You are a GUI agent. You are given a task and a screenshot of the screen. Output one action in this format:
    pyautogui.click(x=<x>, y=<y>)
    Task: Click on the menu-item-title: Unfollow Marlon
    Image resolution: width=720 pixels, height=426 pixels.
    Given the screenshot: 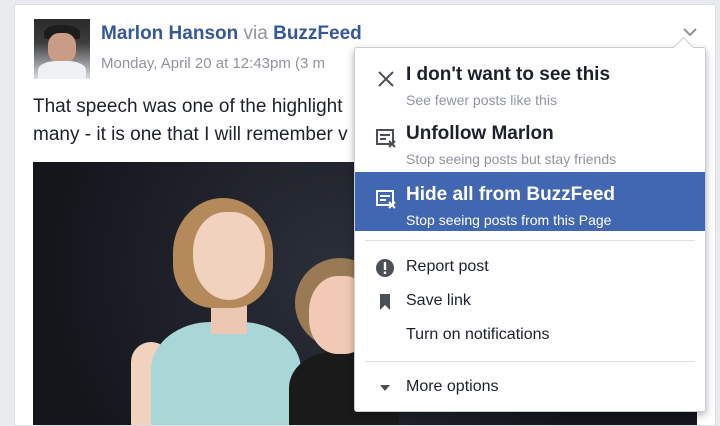 What is the action you would take?
    pyautogui.click(x=480, y=133)
    